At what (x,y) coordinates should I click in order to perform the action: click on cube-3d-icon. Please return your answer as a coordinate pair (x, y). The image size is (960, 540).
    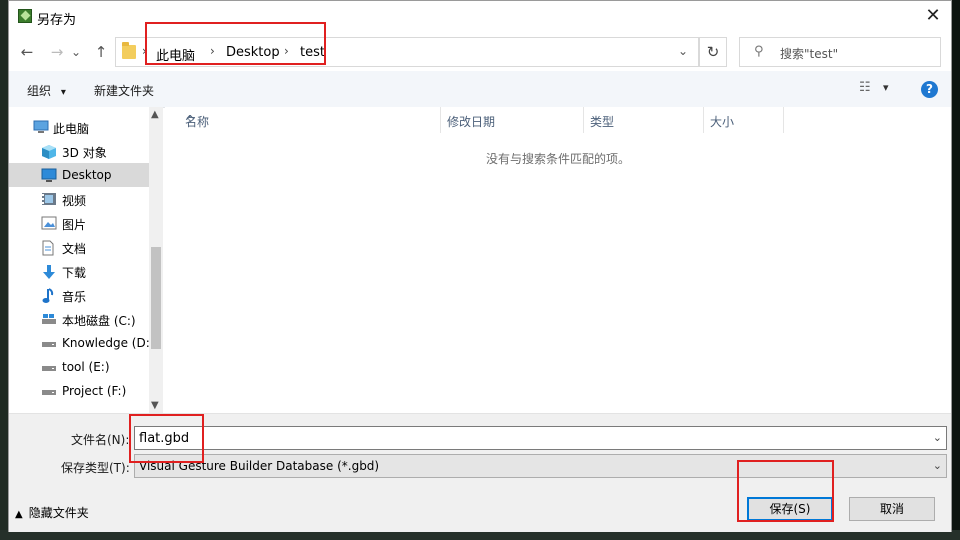
    Looking at the image, I should click on (48, 151).